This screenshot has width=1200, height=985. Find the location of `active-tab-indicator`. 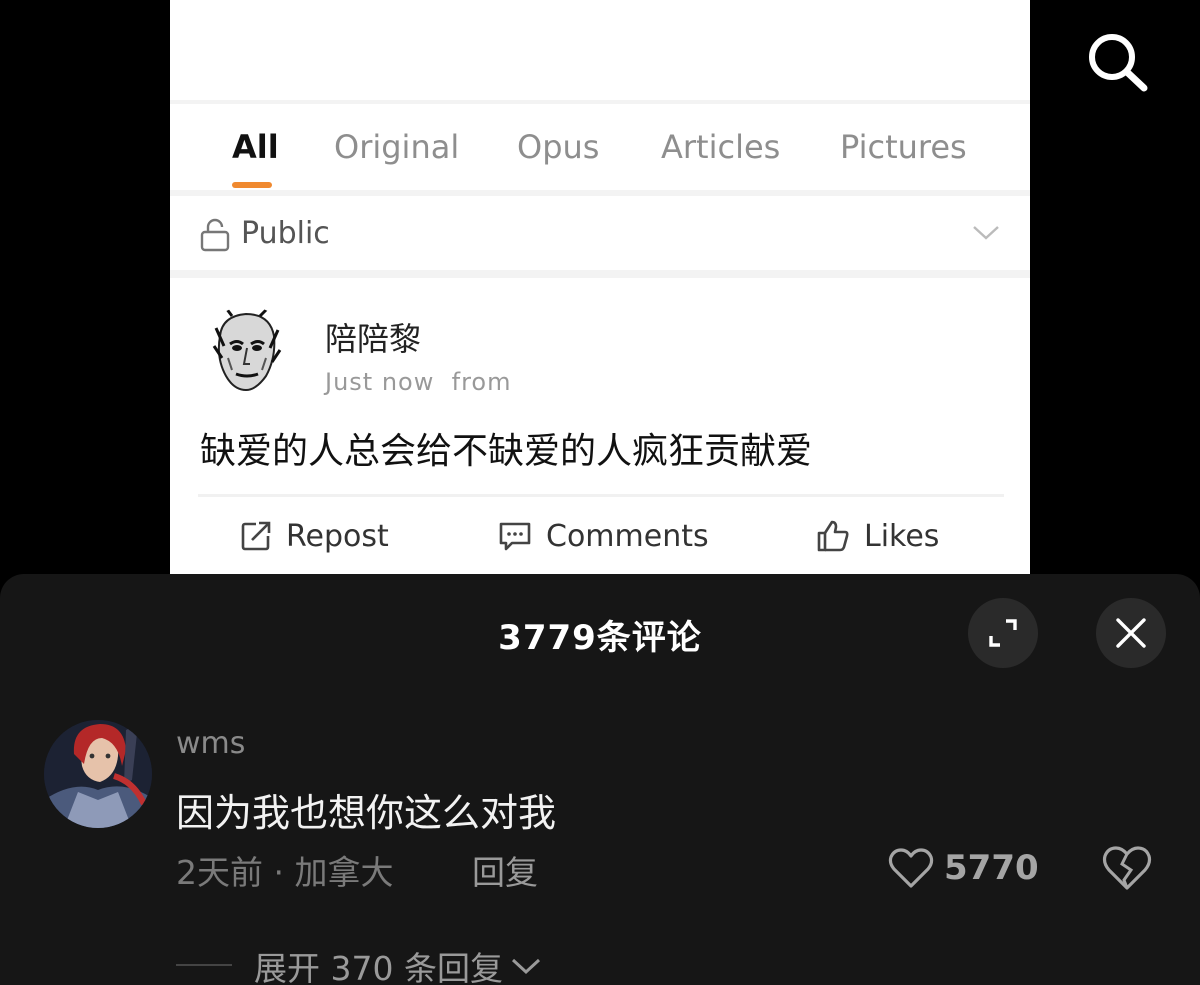

active-tab-indicator is located at coordinates (252, 185).